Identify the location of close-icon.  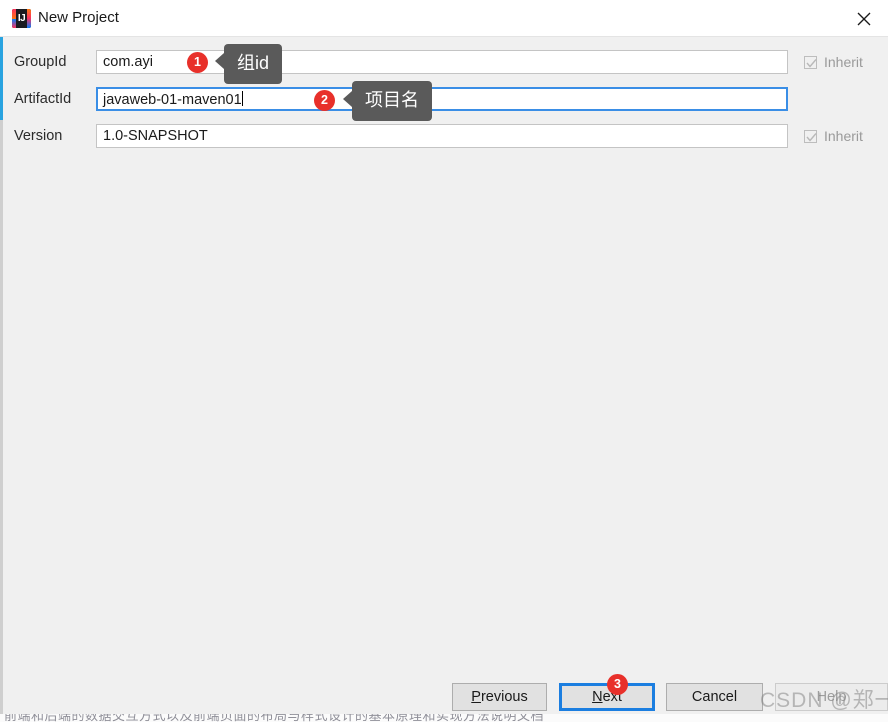
(865, 18).